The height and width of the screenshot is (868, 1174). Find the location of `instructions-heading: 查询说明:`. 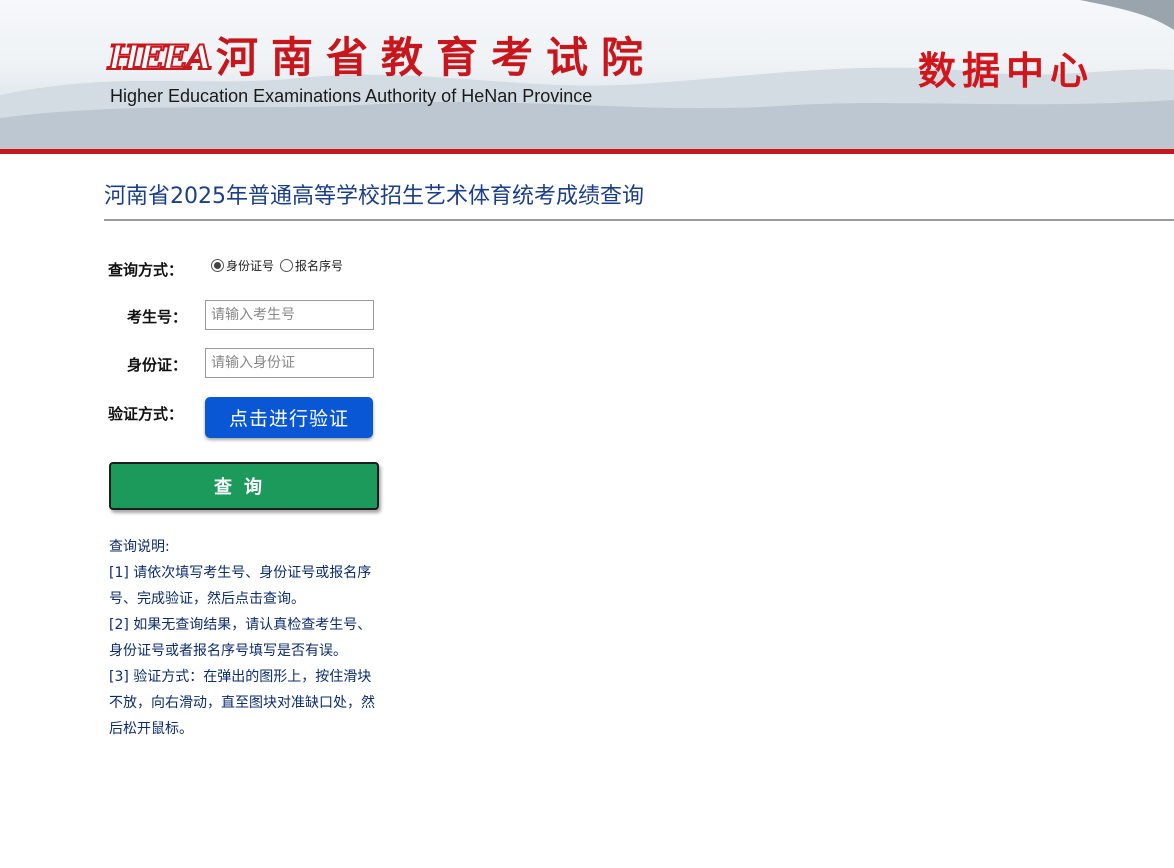

instructions-heading: 查询说明: is located at coordinates (139, 547).